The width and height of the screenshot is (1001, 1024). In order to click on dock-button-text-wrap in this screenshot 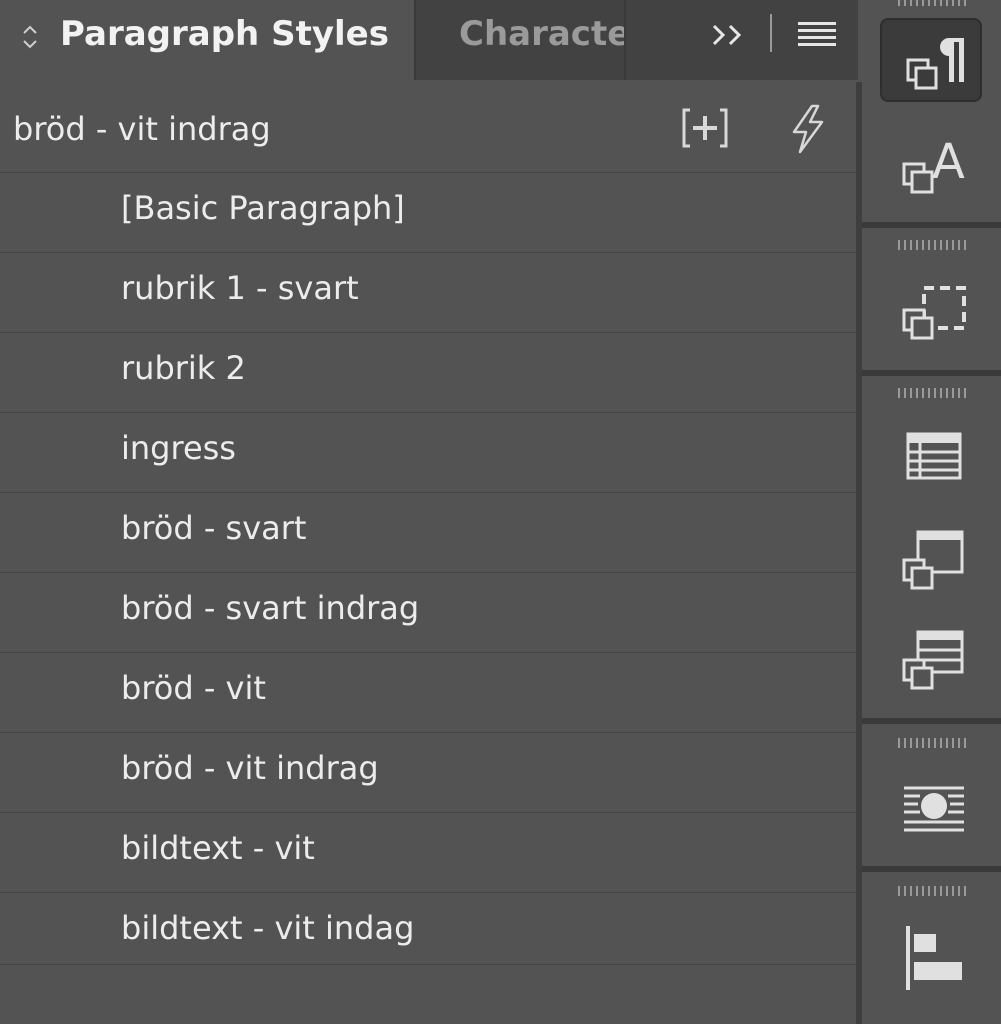, I will do `click(931, 808)`.